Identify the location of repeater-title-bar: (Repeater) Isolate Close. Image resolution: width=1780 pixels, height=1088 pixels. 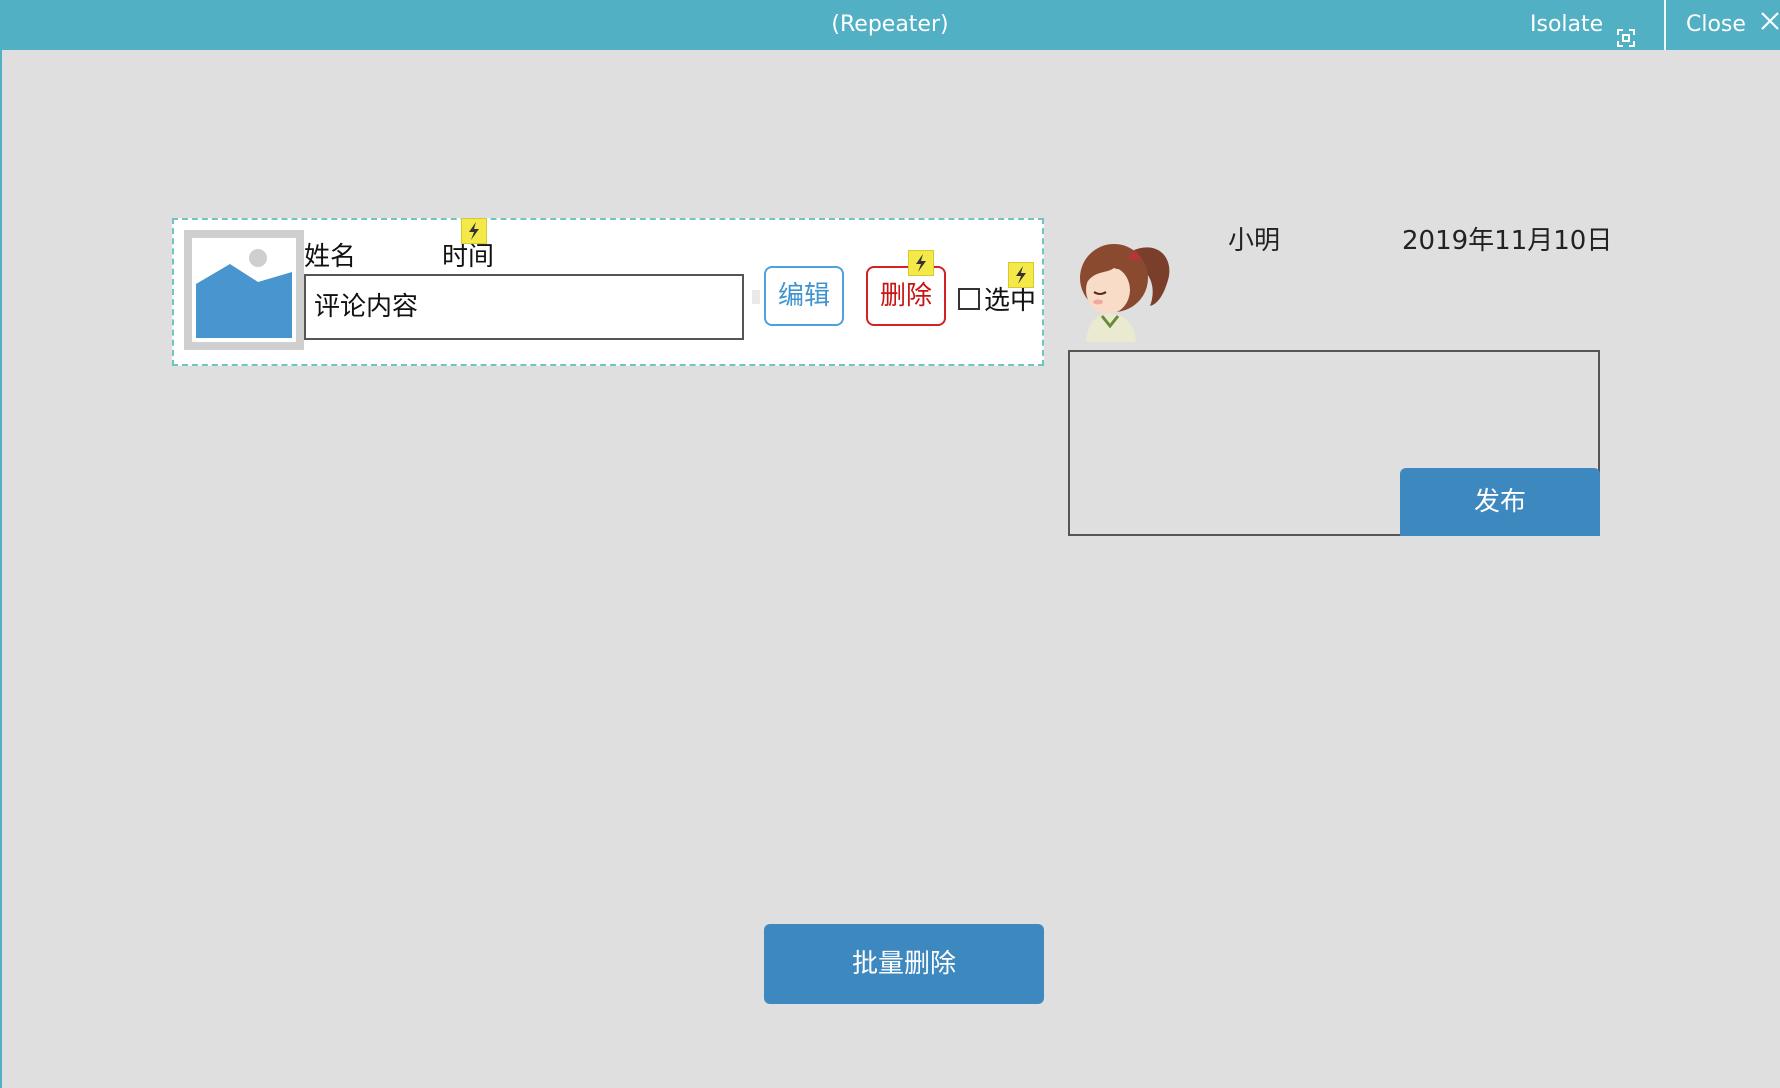
(890, 25).